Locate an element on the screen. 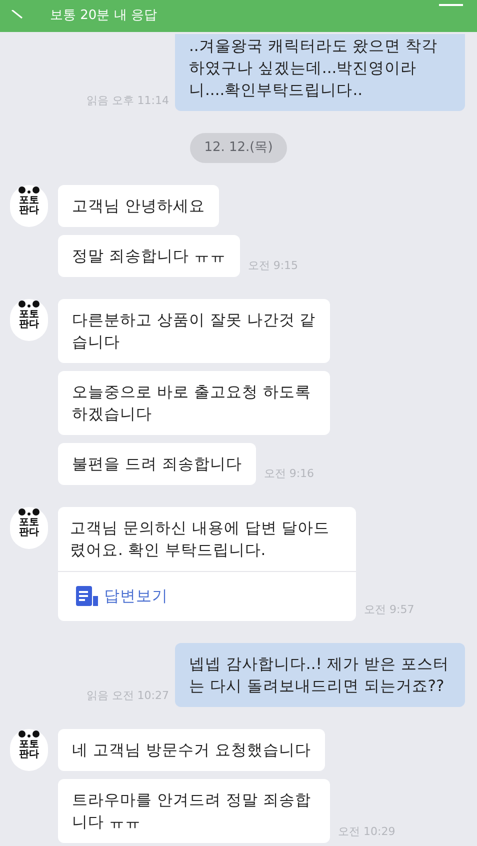  message-bubble: 트라우마를 안겨드려 정말 죄송합니다 ㅠㅠ is located at coordinates (194, 810).